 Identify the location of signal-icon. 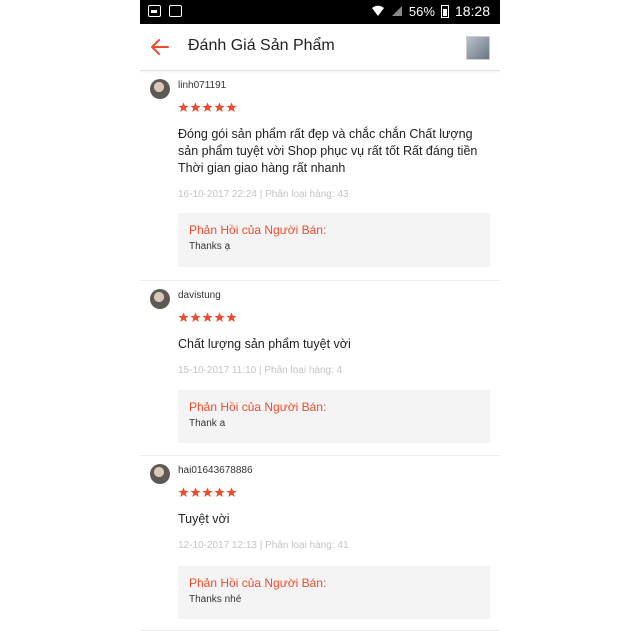
(396, 11).